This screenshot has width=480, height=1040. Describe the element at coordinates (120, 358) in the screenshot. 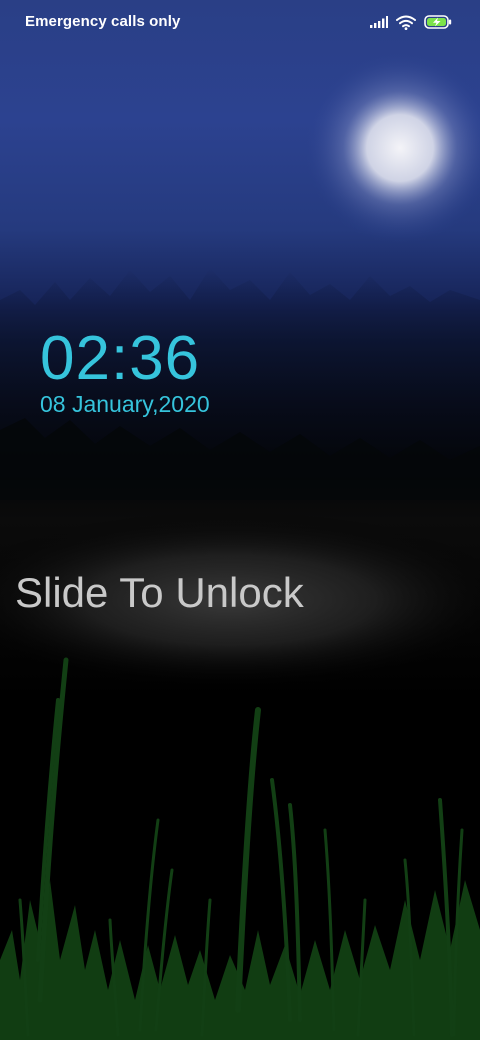

I see `lock-clock-time: 02:36` at that location.